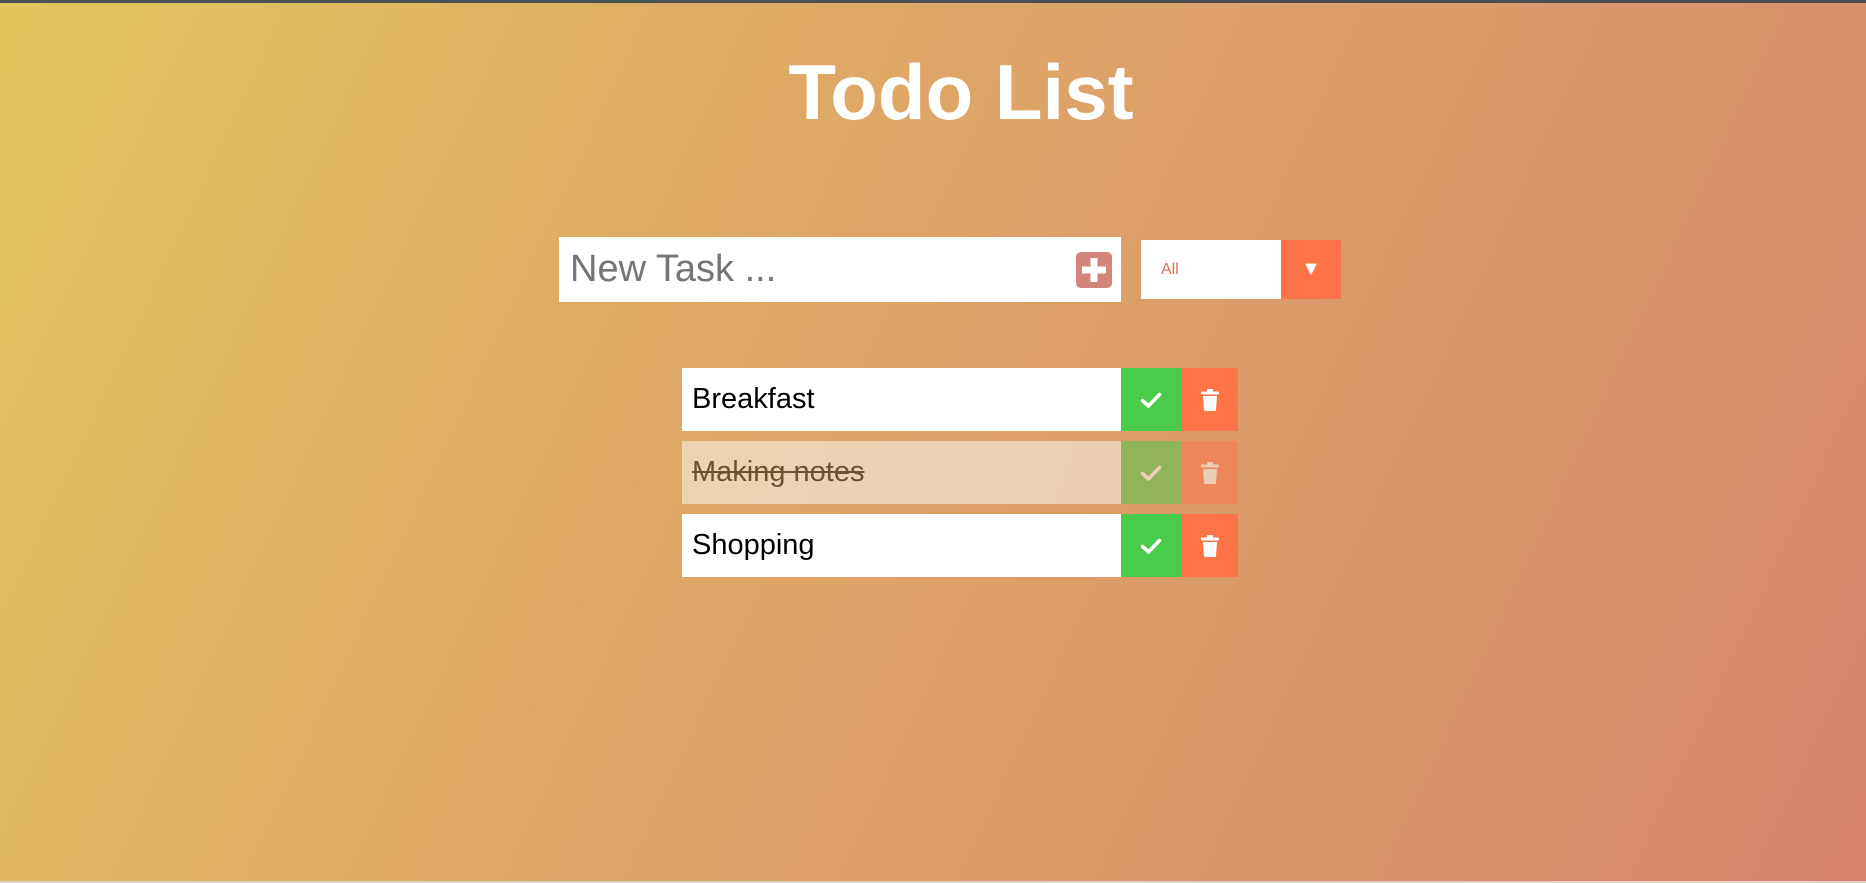  Describe the element at coordinates (960, 399) in the screenshot. I see `todo-item: Breakfast` at that location.